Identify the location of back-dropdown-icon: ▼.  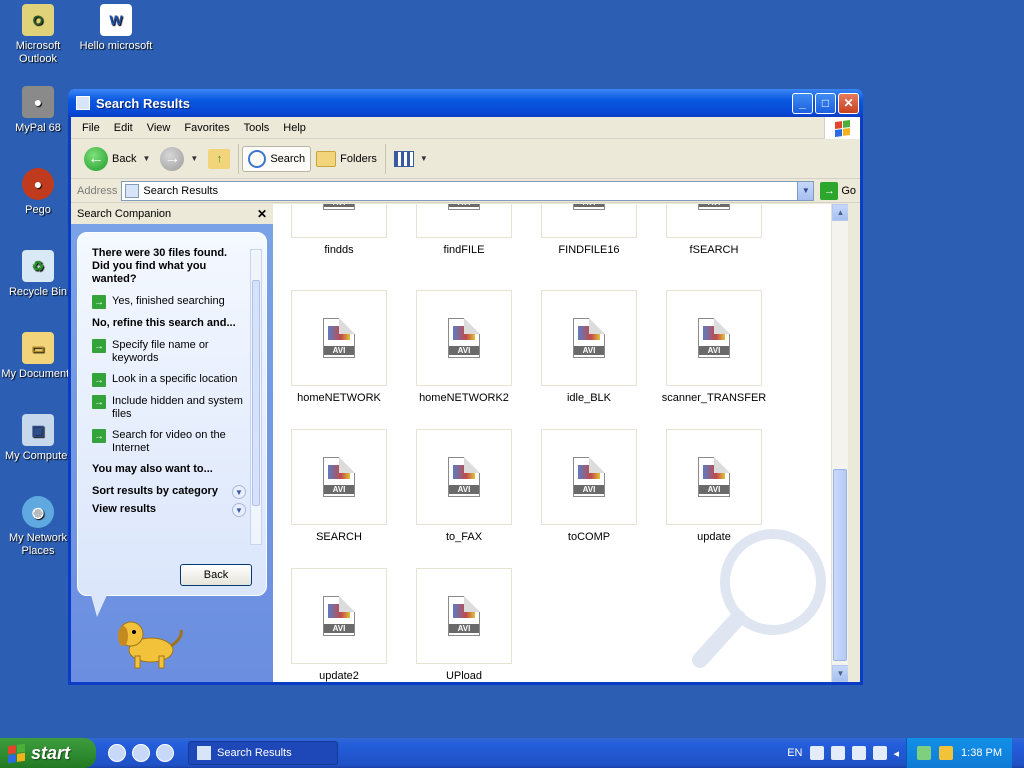
(146, 158).